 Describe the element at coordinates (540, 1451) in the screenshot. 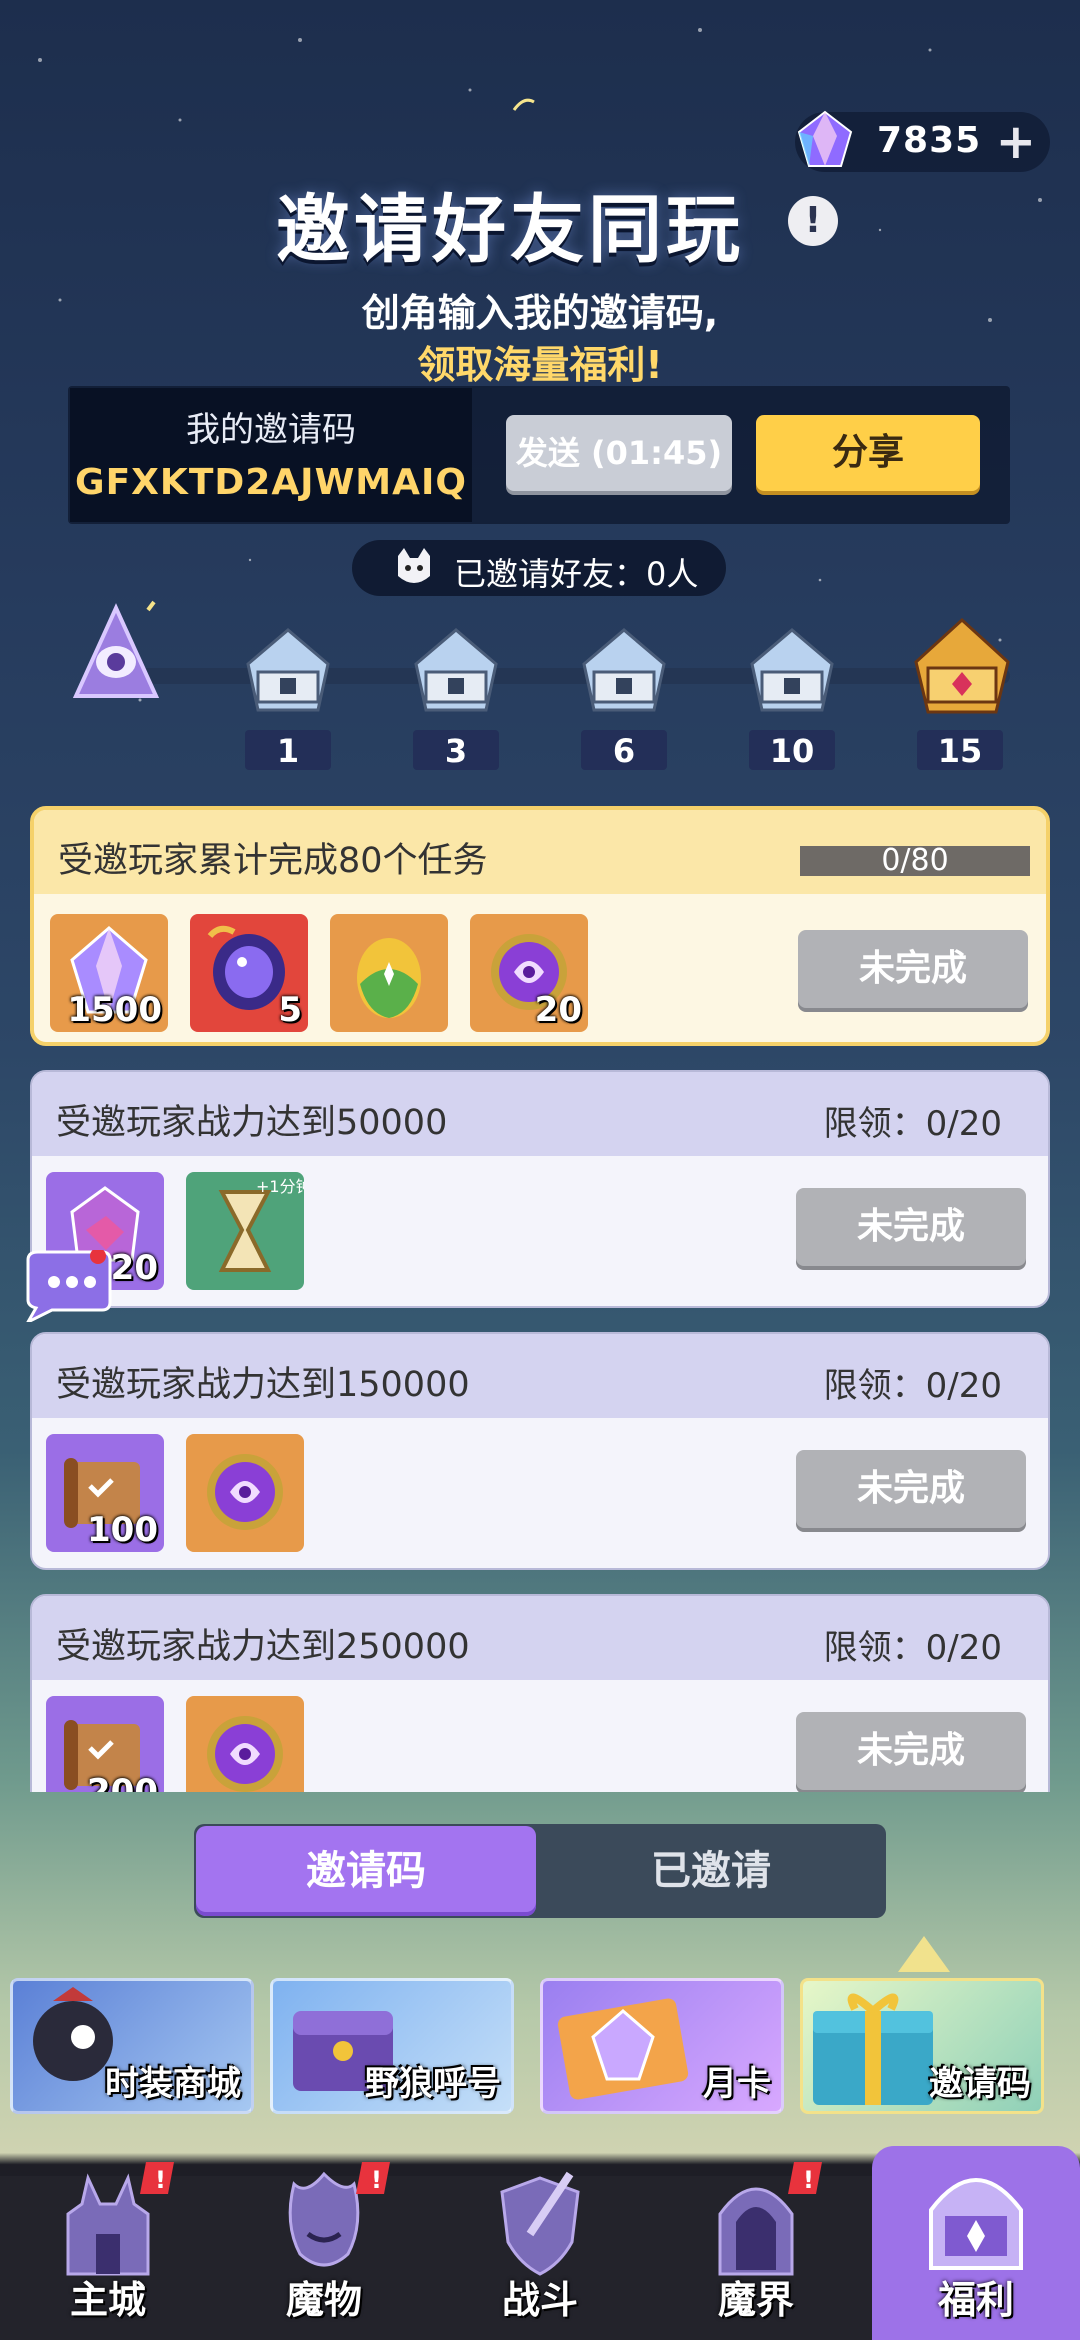

I see `task-card: 受邀玩家战力达到150000 限领：0/20 100 未完成` at that location.